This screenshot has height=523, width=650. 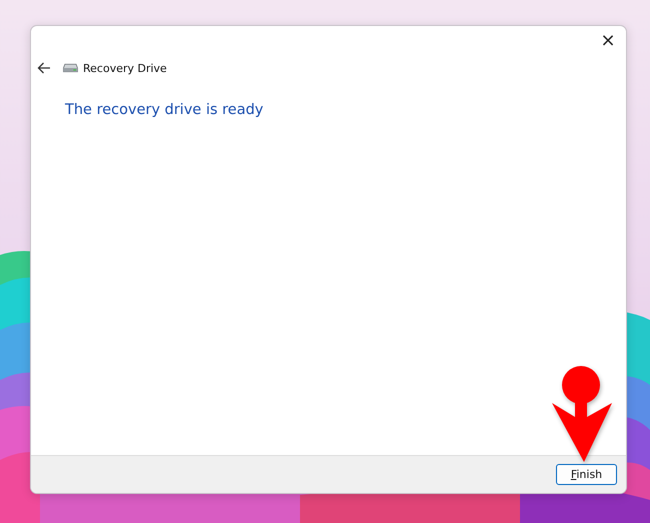 What do you see at coordinates (586, 474) in the screenshot?
I see `finish-button: Finish` at bounding box center [586, 474].